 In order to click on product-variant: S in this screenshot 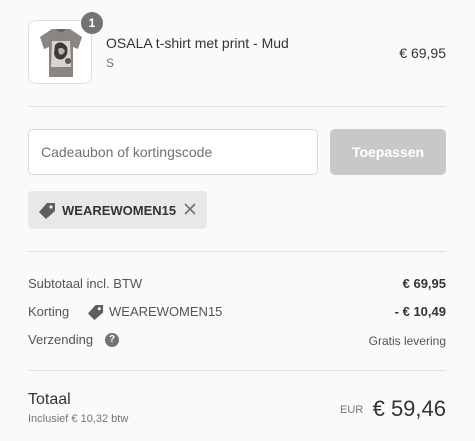, I will do `click(110, 63)`.